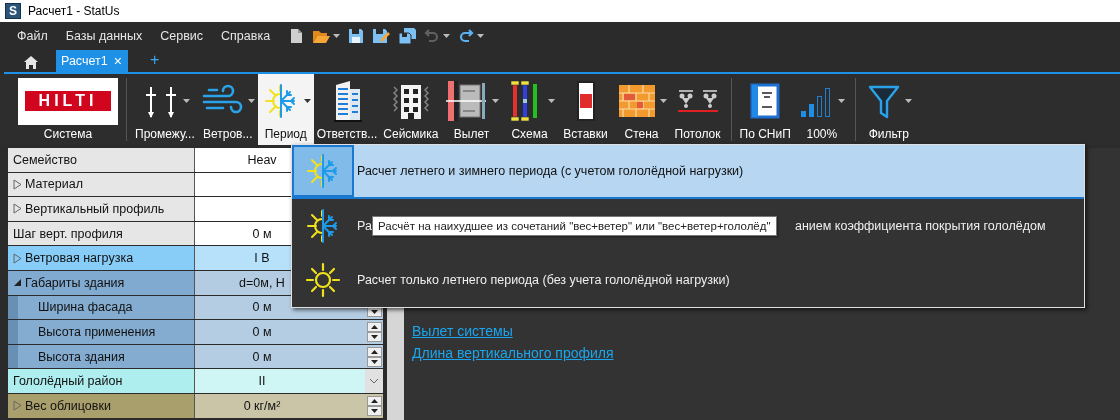 Image resolution: width=1120 pixels, height=420 pixels. What do you see at coordinates (641, 109) in the screenshot?
I see `ribbon-button: Стена` at bounding box center [641, 109].